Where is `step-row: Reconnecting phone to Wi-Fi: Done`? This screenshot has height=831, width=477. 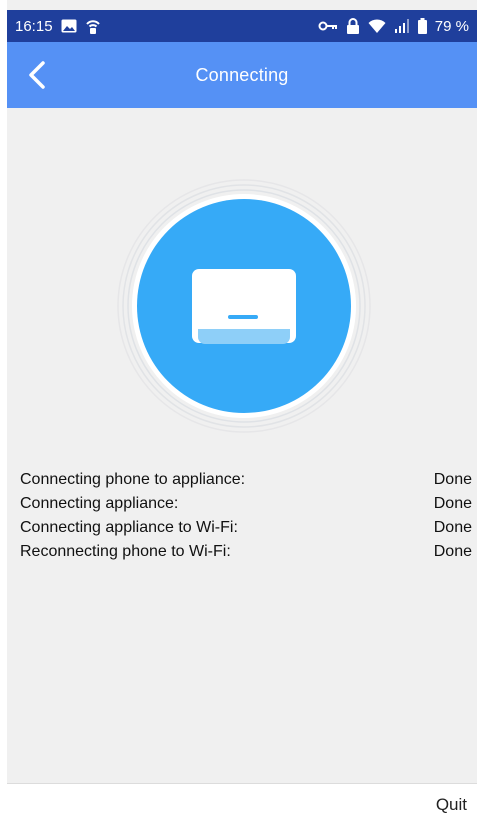
step-row: Reconnecting phone to Wi-Fi: Done is located at coordinates (246, 552).